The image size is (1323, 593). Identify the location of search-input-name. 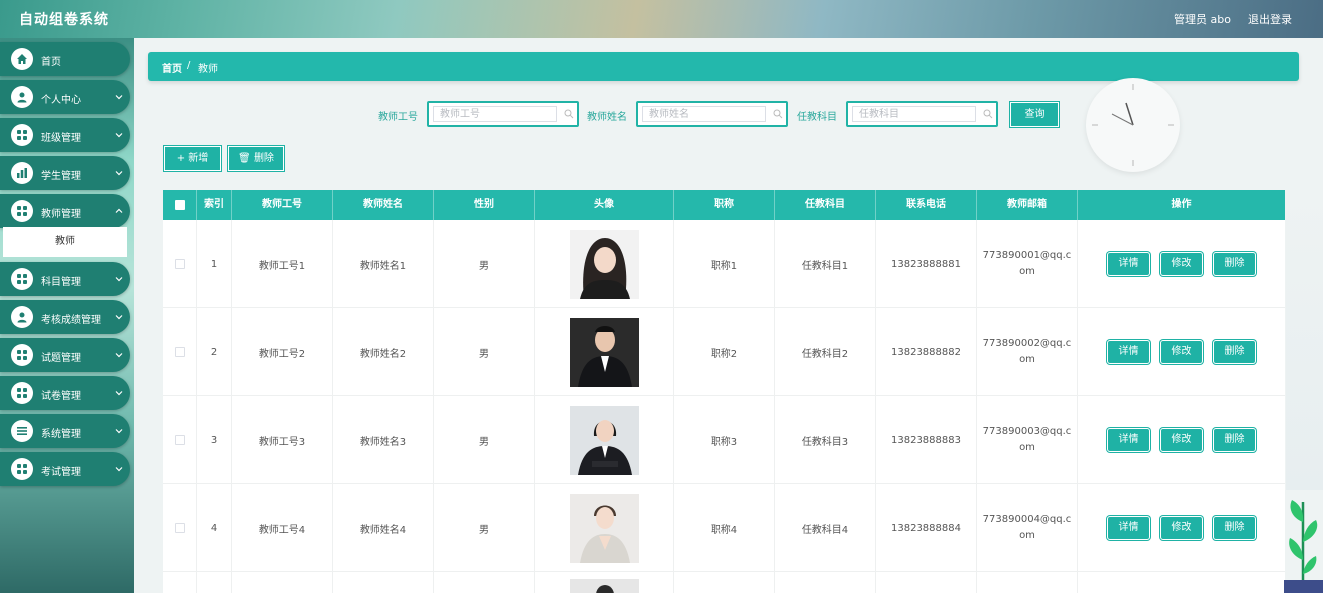
(712, 114).